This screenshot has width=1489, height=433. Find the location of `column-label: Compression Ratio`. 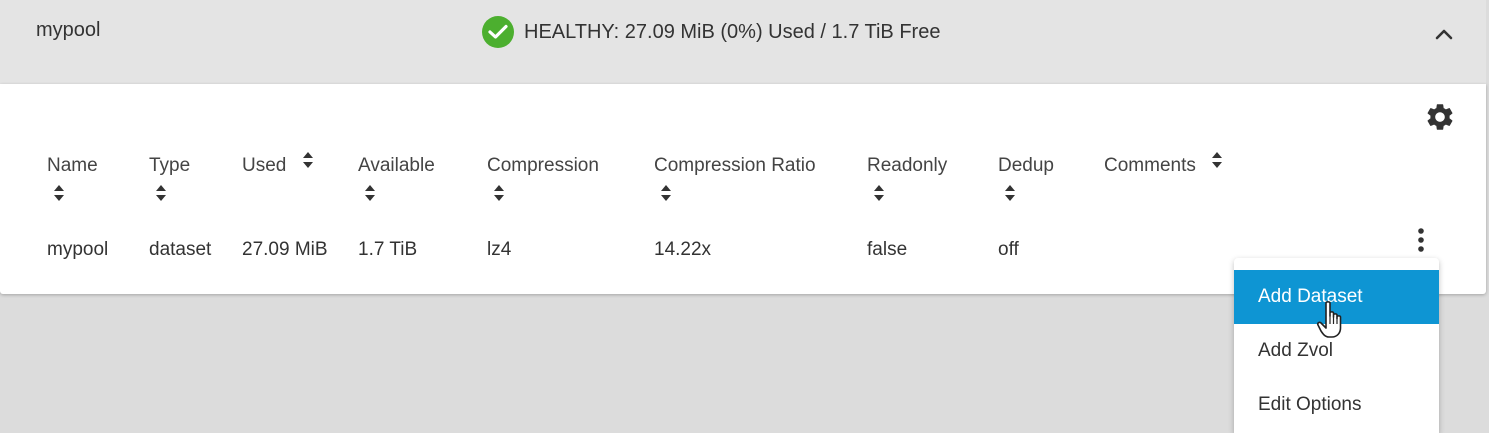

column-label: Compression Ratio is located at coordinates (735, 165).